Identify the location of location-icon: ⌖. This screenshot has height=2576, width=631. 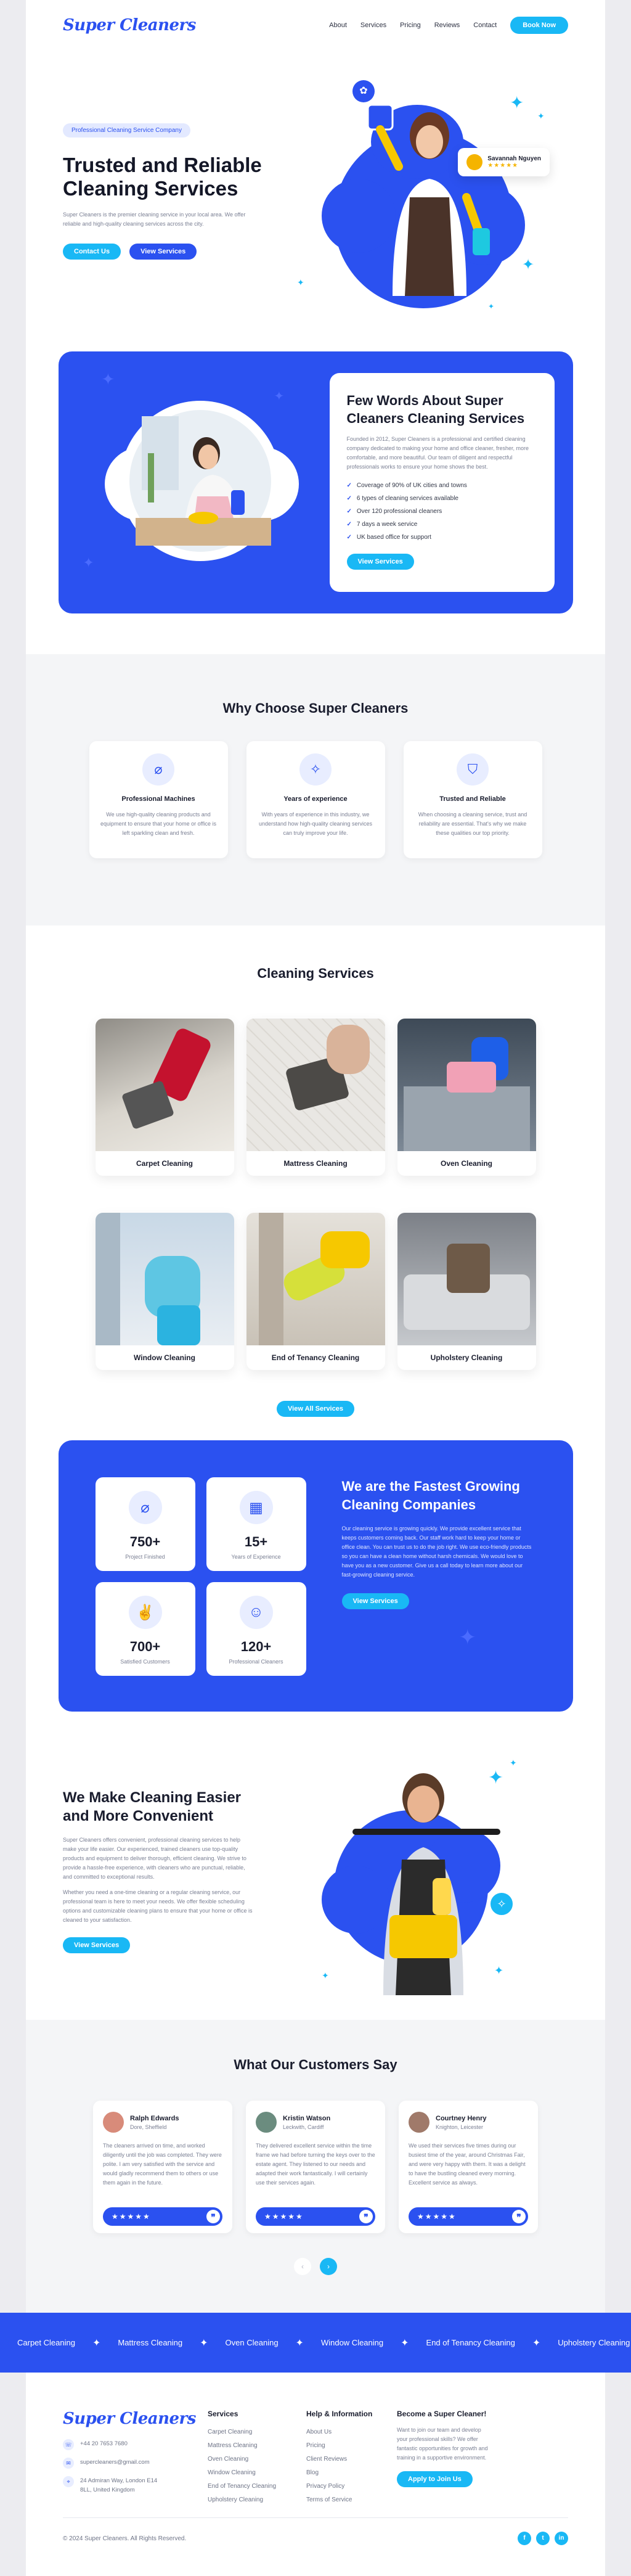
(68, 2481).